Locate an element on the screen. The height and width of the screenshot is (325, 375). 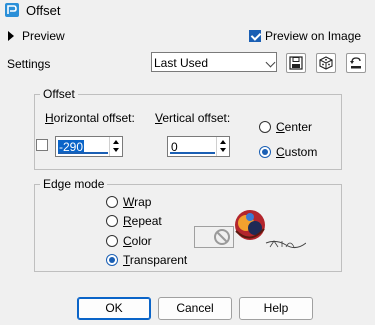
settings-preset-dropdown: Last Used is located at coordinates (214, 62).